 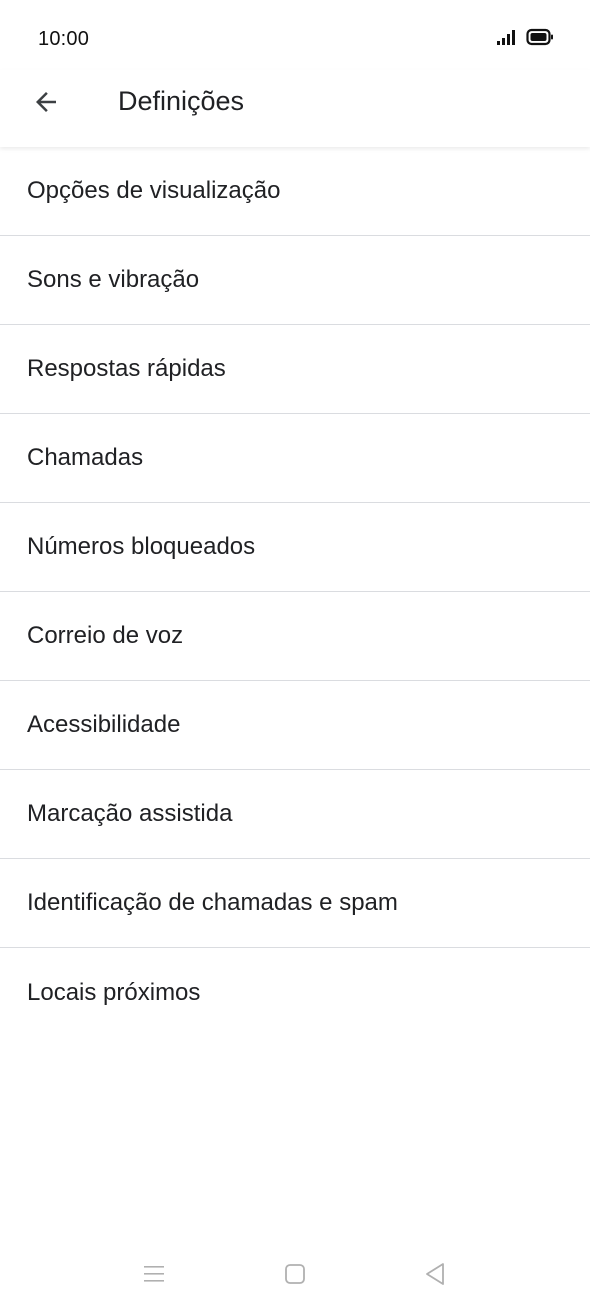 I want to click on settings-item-accessibility: Acessibilidade, so click(x=295, y=725).